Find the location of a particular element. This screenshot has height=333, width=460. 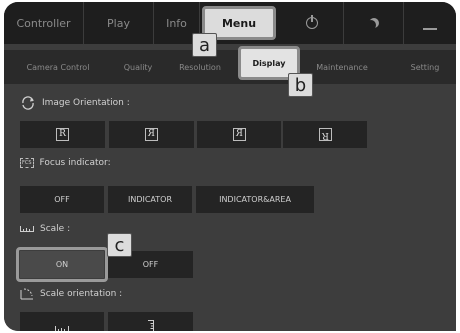

subtab-label: Resolution is located at coordinates (200, 67).